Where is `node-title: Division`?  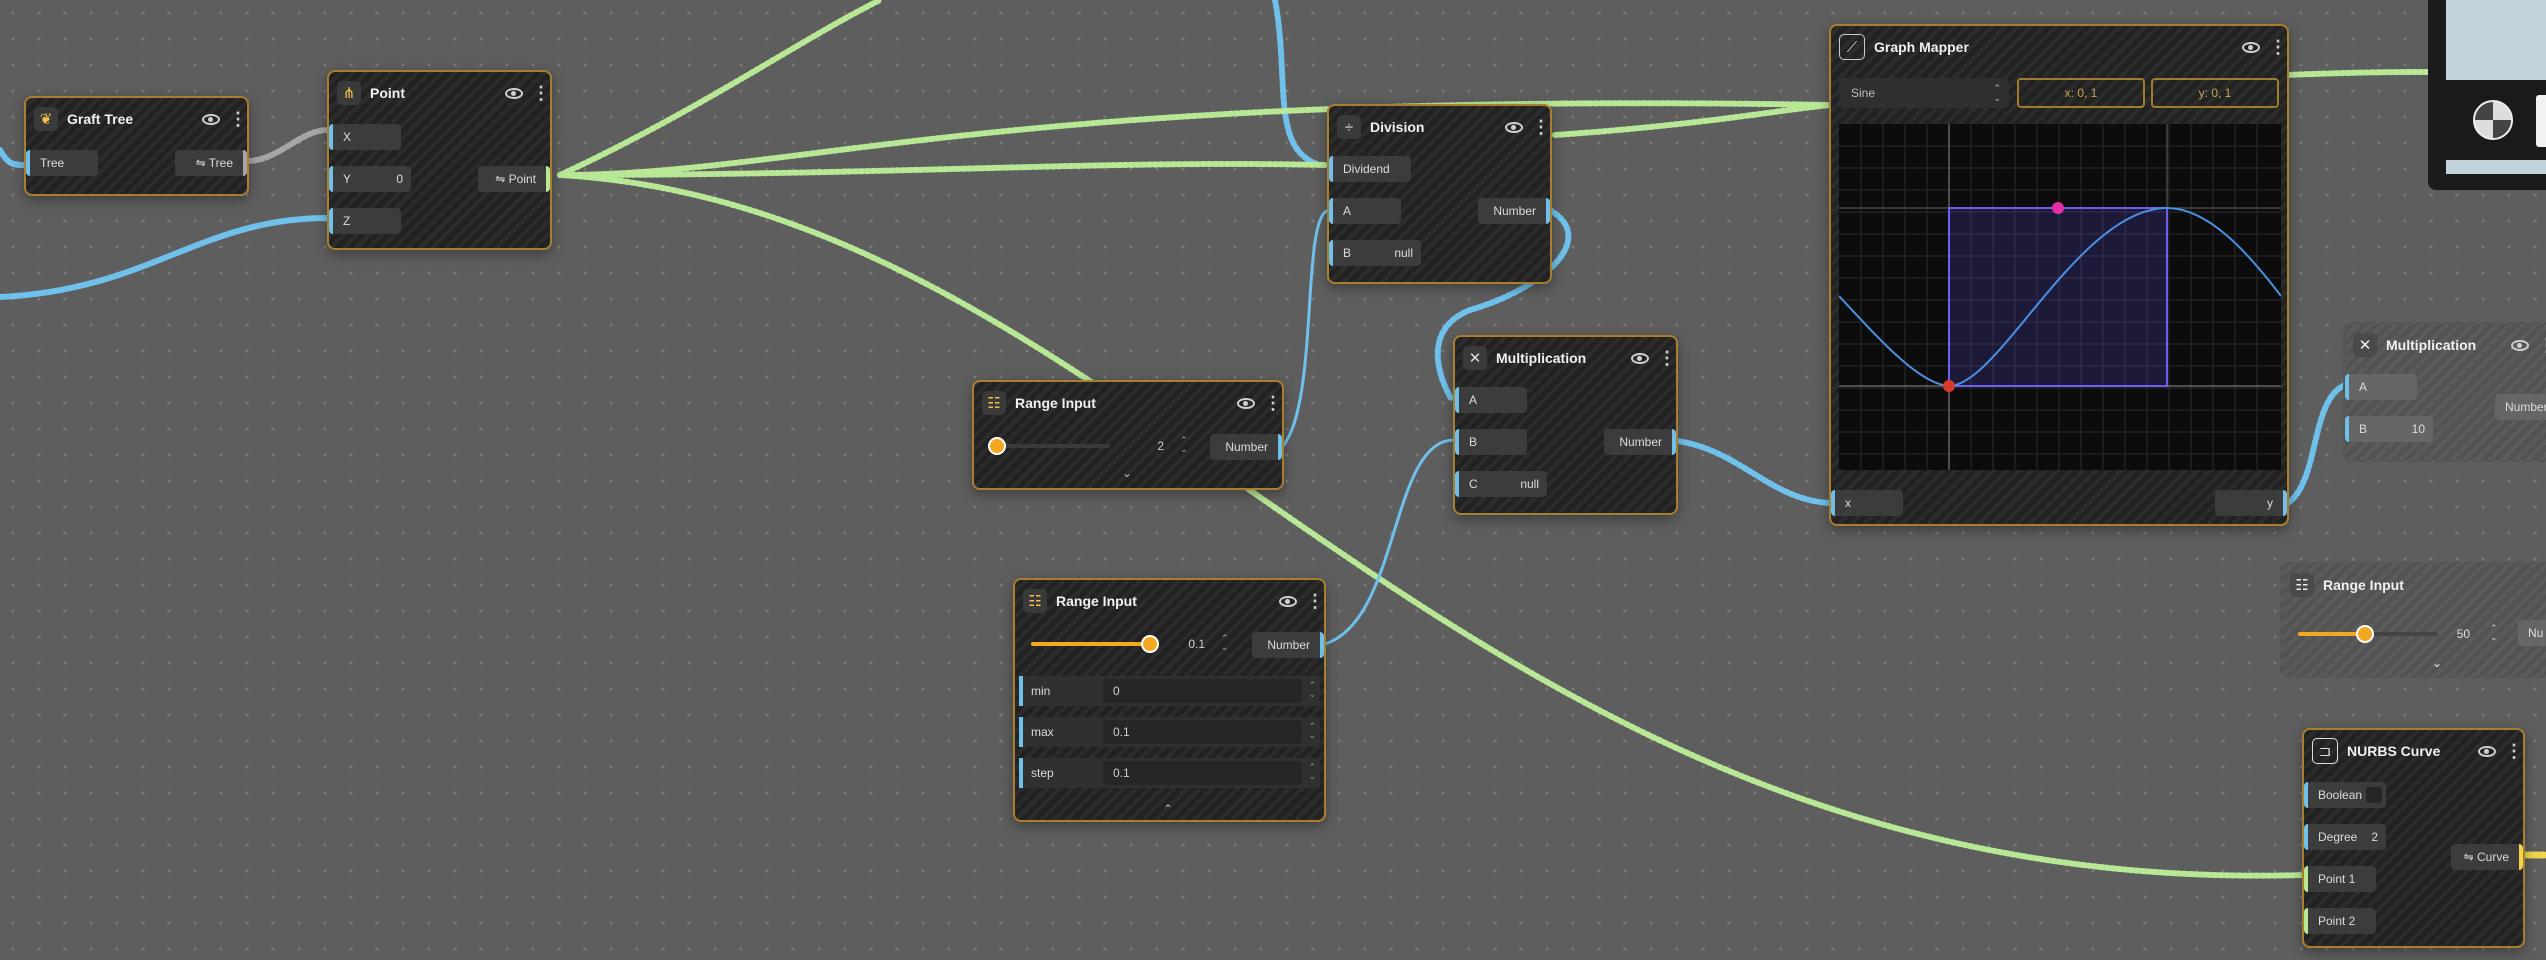
node-title: Division is located at coordinates (1397, 127).